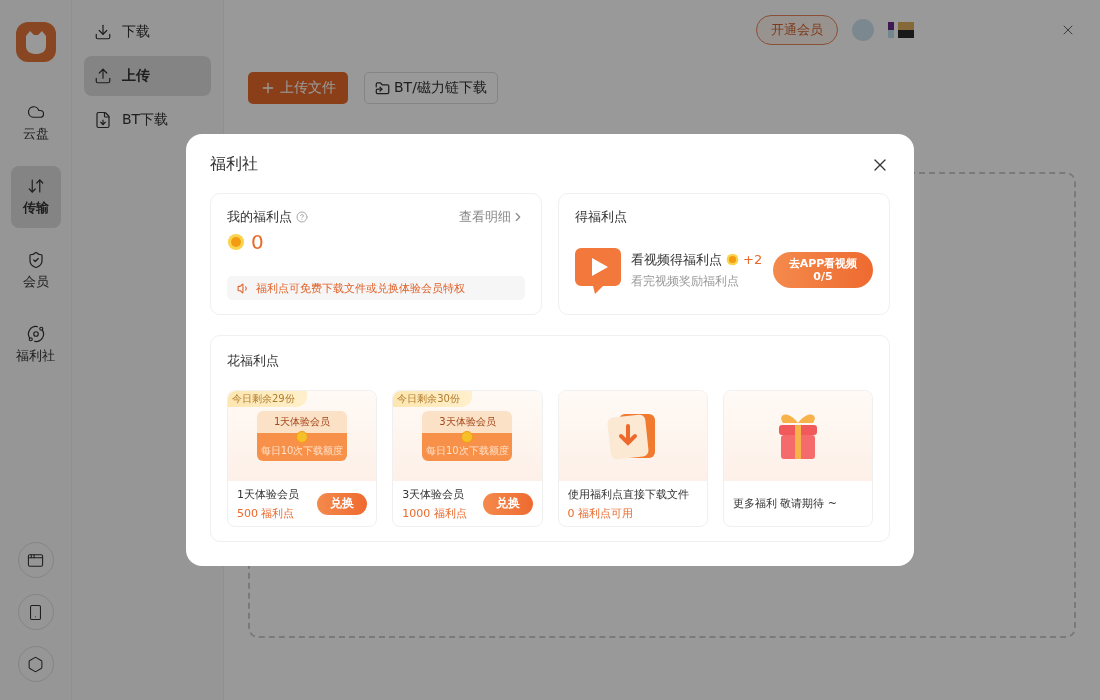  Describe the element at coordinates (234, 164) in the screenshot. I see `dialog-title: 福利社` at that location.